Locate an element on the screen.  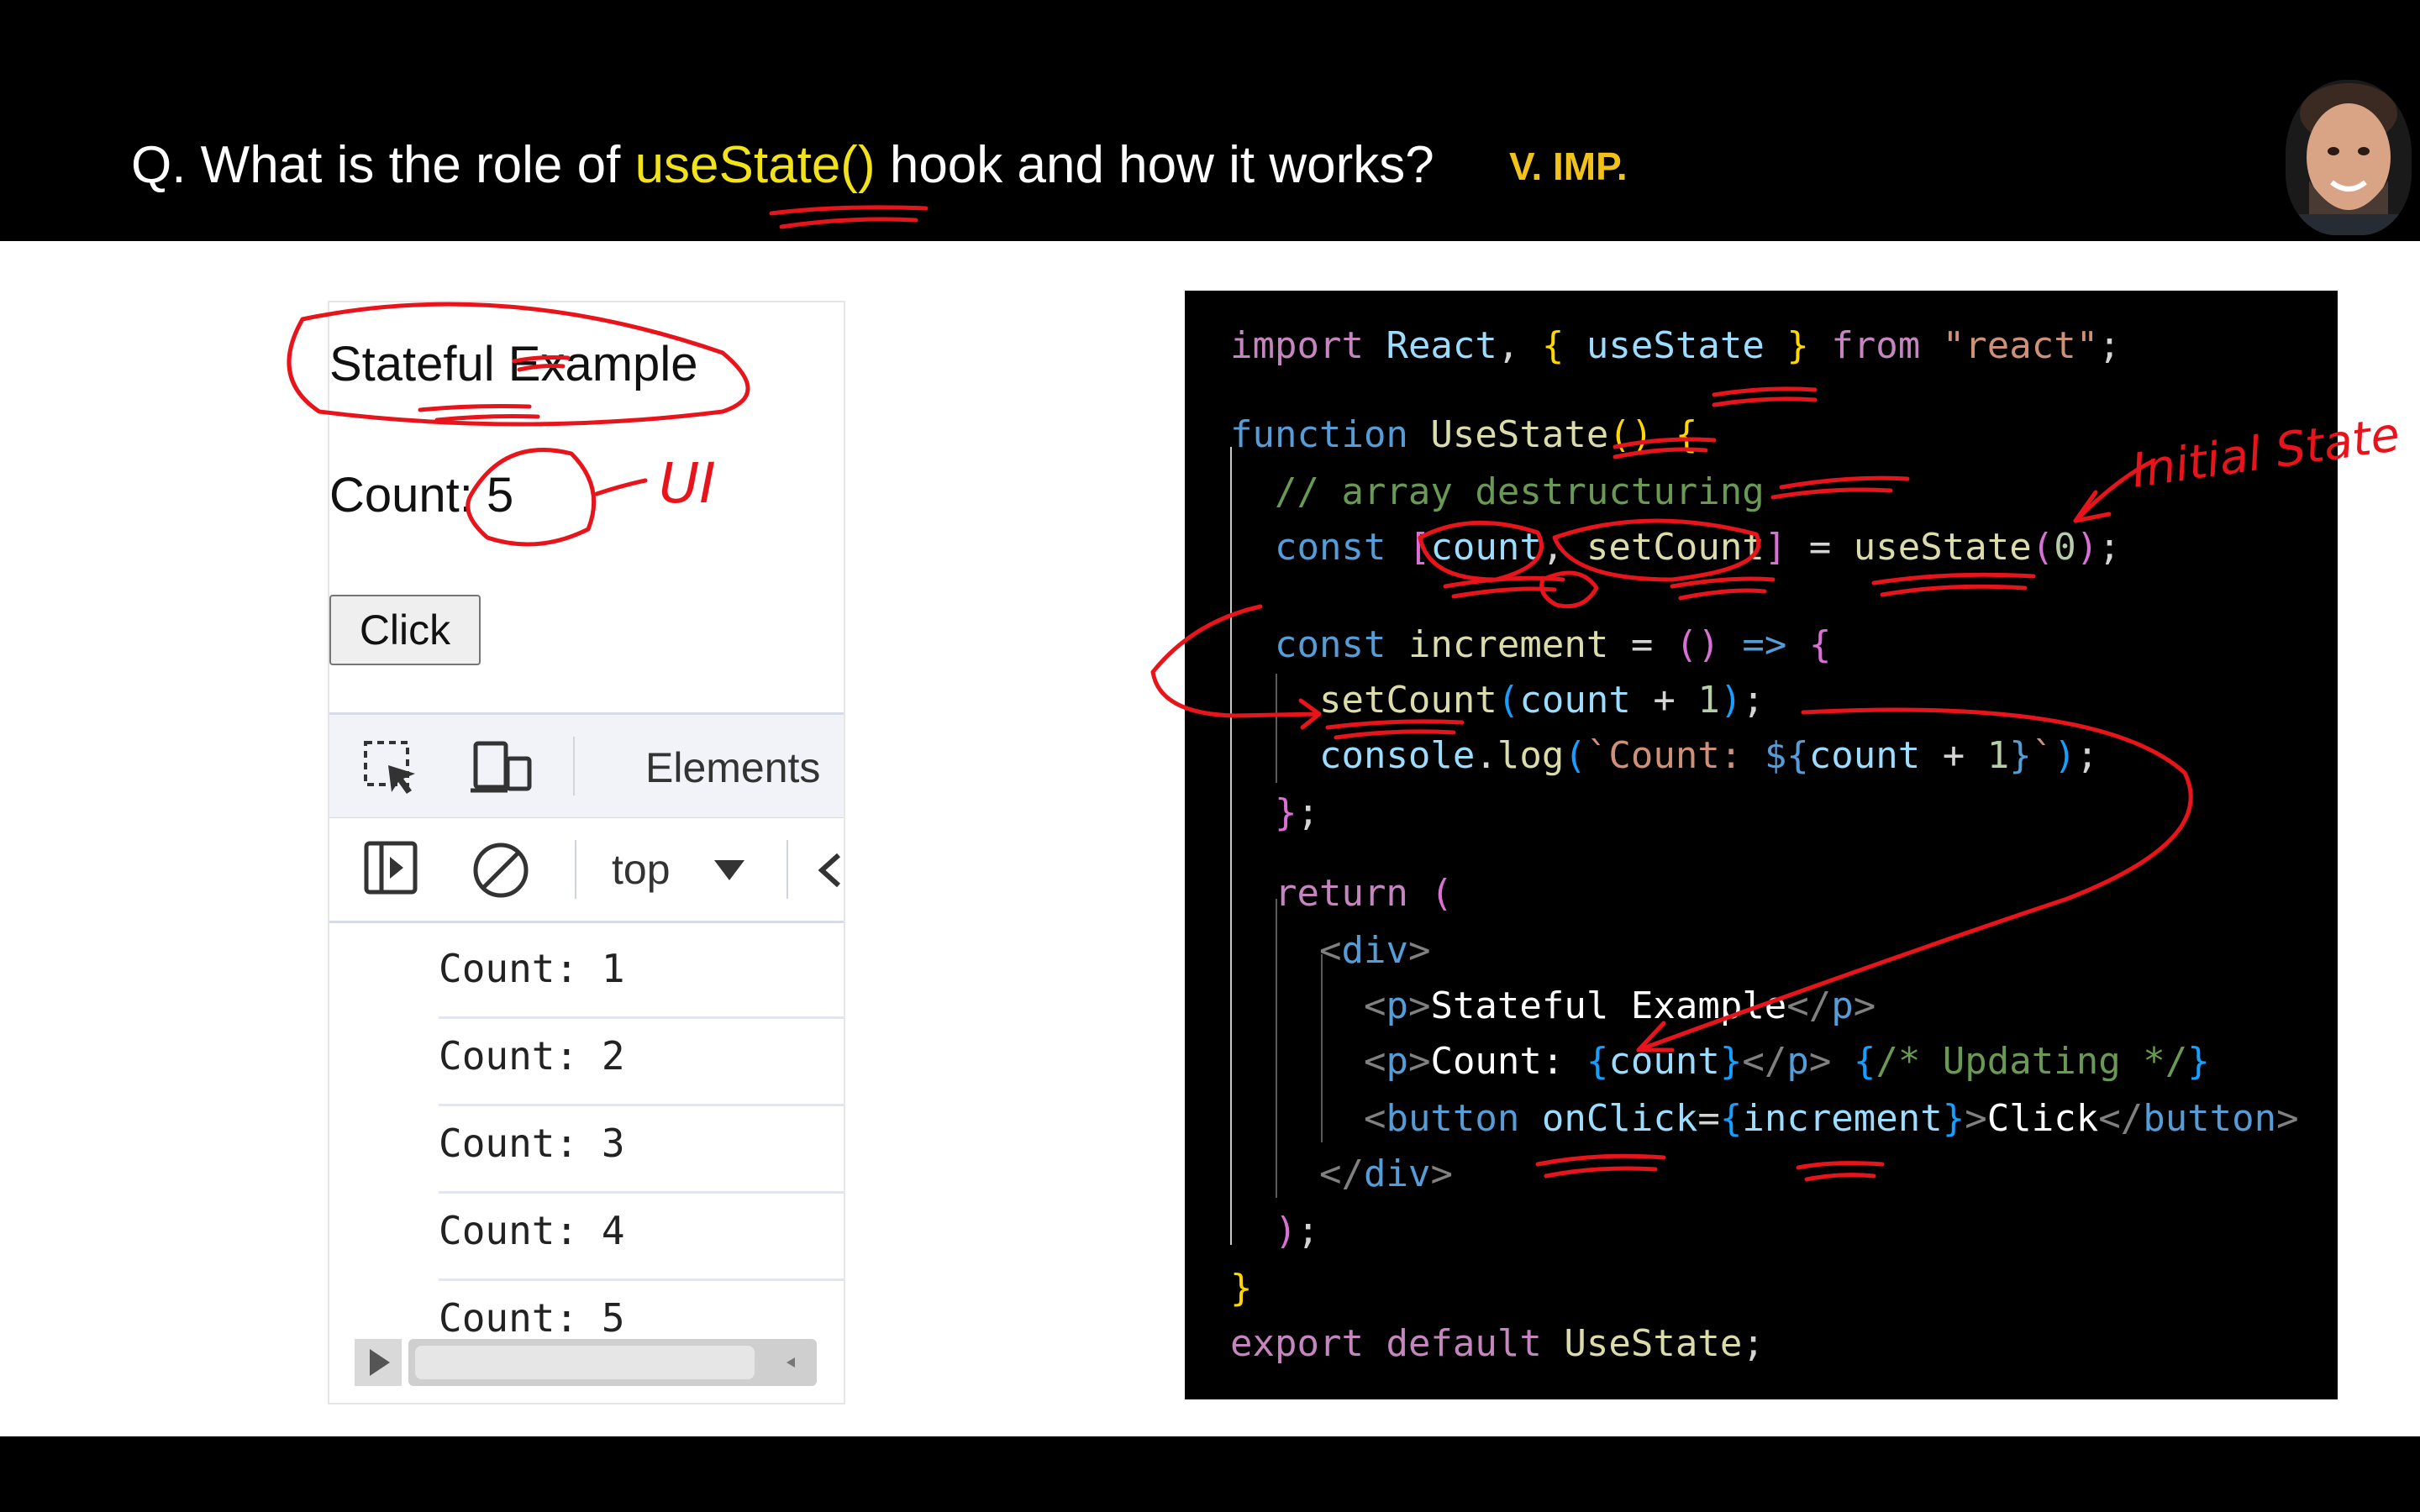
code-line: export default UseState; is located at coordinates (1498, 1343).